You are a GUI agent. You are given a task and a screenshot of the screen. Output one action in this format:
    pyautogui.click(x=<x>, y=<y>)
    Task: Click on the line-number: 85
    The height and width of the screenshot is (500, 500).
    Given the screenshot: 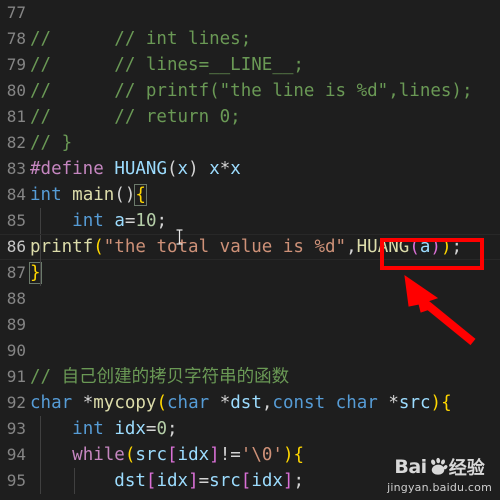 What is the action you would take?
    pyautogui.click(x=16, y=220)
    